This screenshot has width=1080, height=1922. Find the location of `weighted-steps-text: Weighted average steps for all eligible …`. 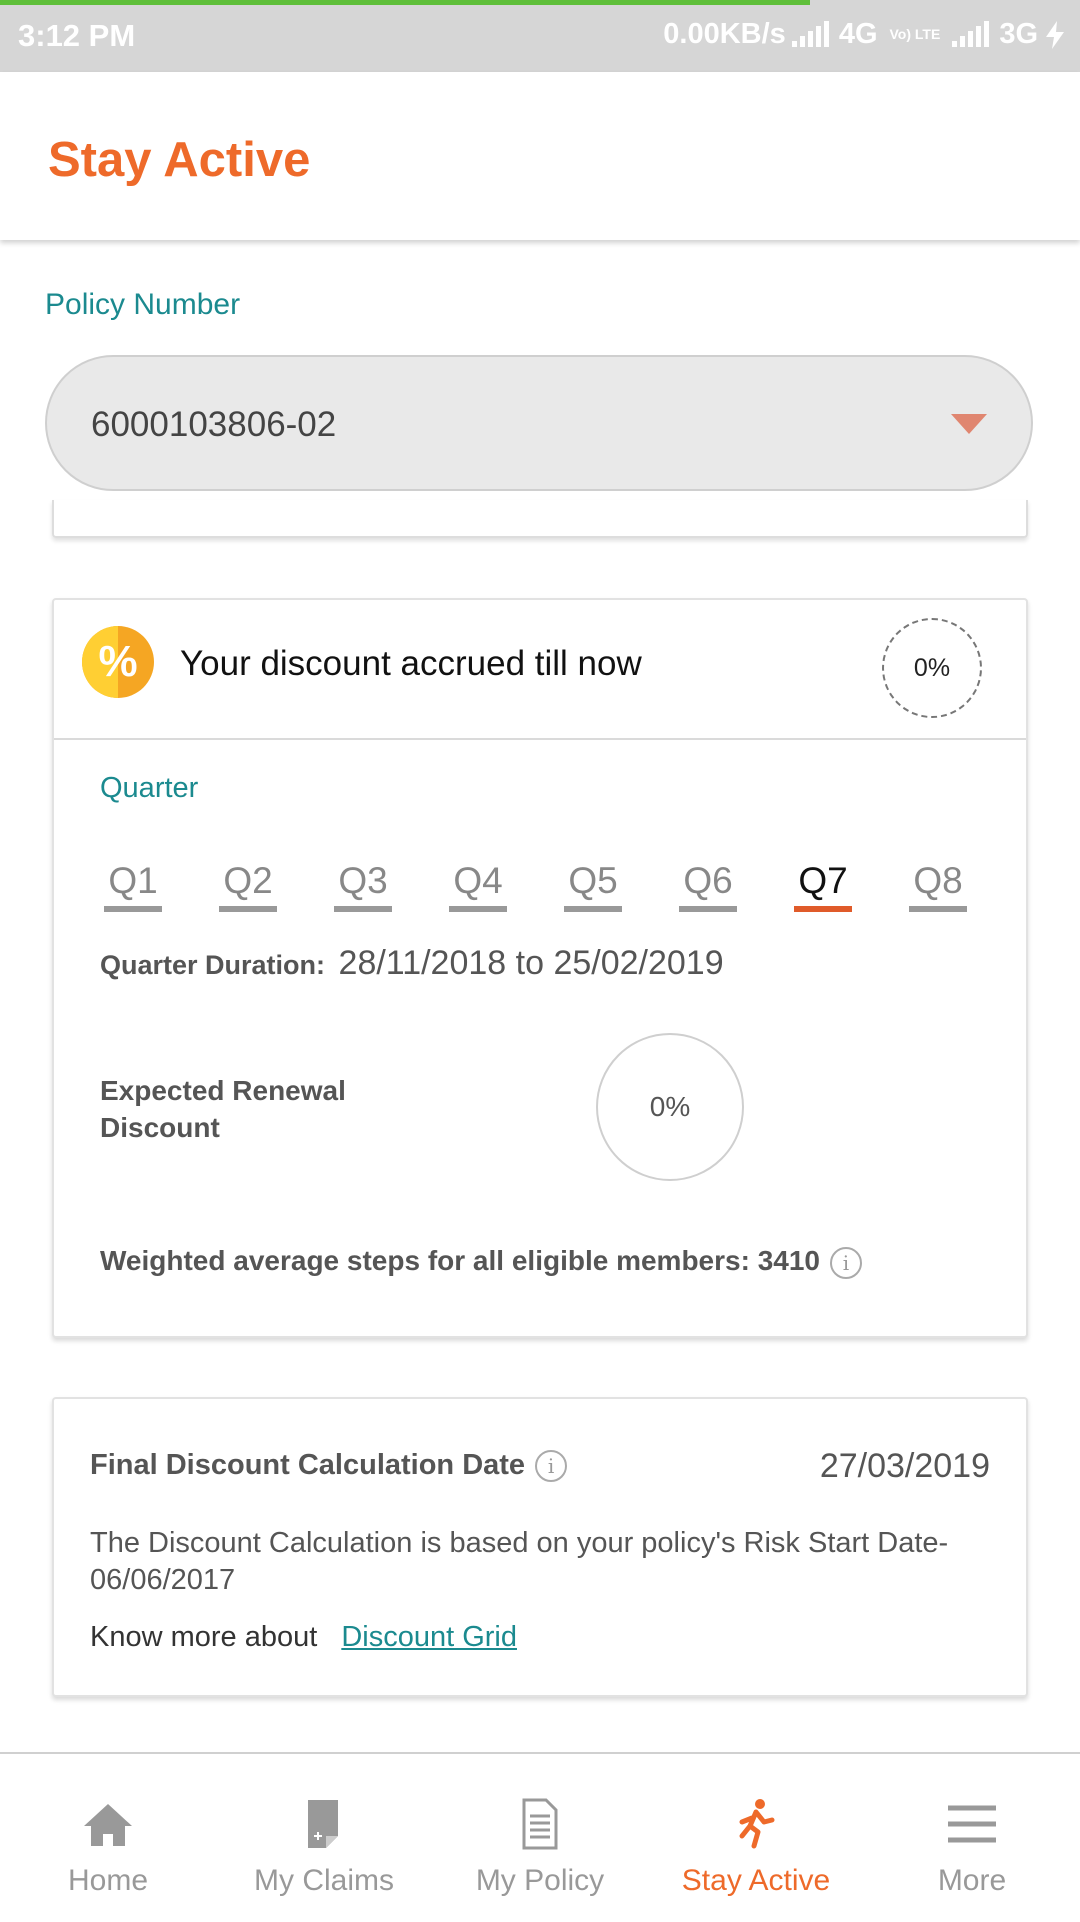

weighted-steps-text: Weighted average steps for all eligible … is located at coordinates (460, 1260).